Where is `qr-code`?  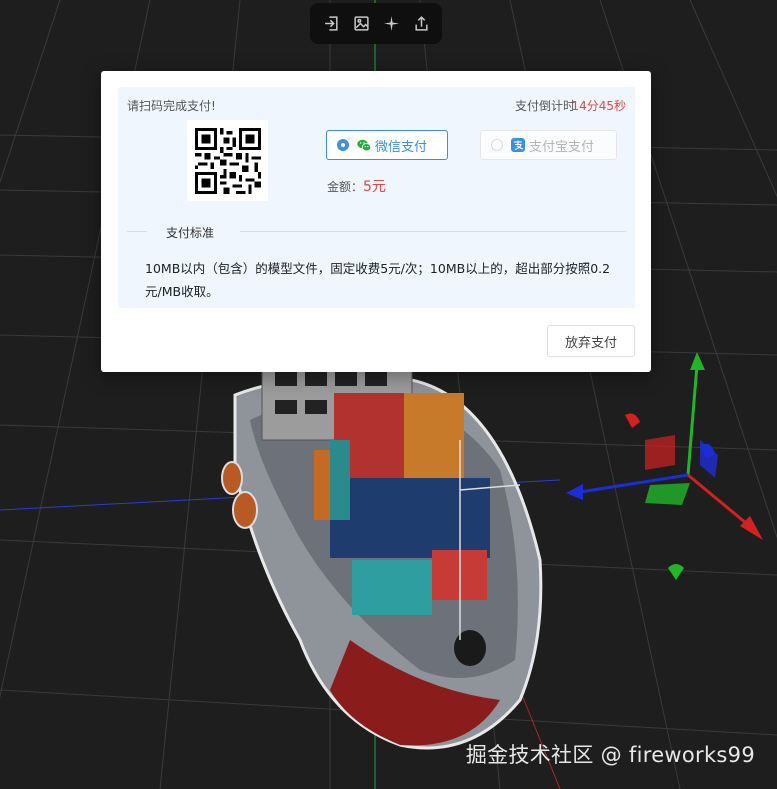 qr-code is located at coordinates (227, 160).